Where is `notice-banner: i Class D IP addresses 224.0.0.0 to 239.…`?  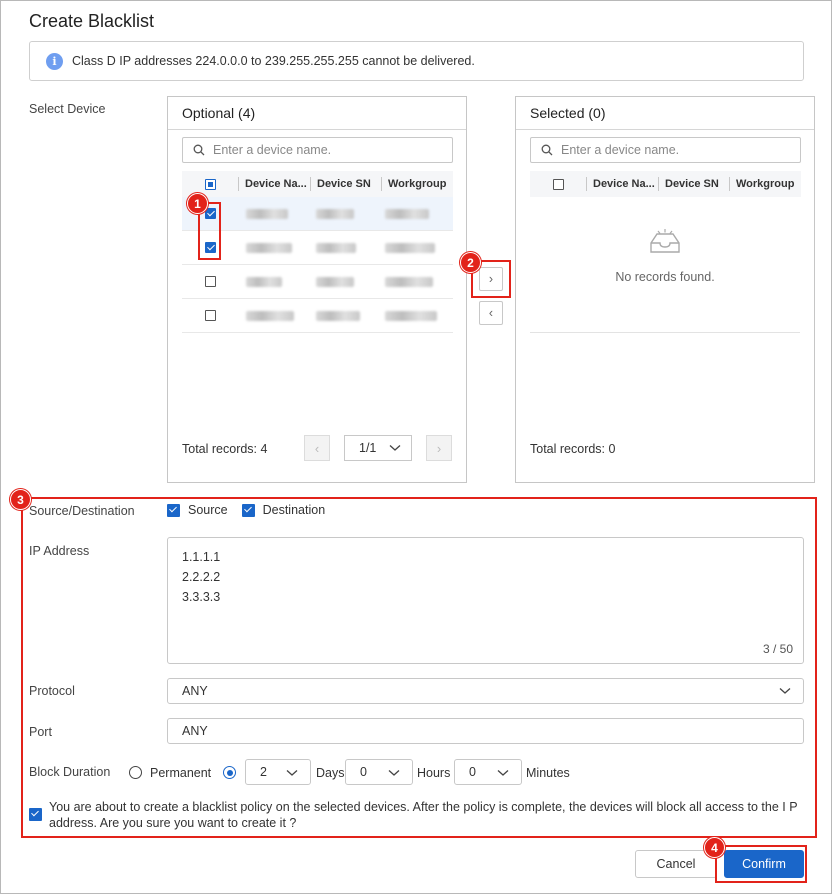
notice-banner: i Class D IP addresses 224.0.0.0 to 239.… is located at coordinates (416, 61).